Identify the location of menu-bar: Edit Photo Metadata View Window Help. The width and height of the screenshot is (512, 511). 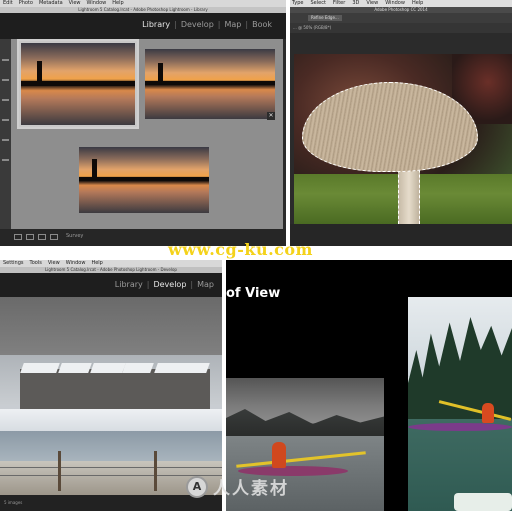
(143, 3).